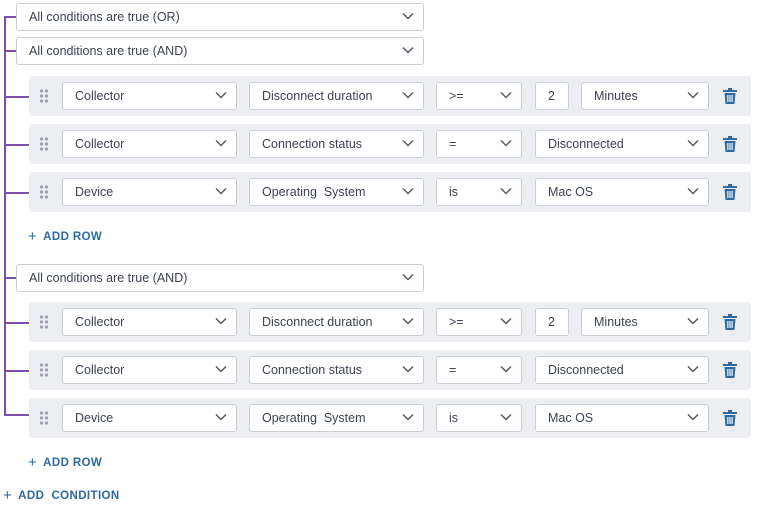 This screenshot has width=768, height=518. Describe the element at coordinates (312, 144) in the screenshot. I see `attribute-value: Connection status` at that location.